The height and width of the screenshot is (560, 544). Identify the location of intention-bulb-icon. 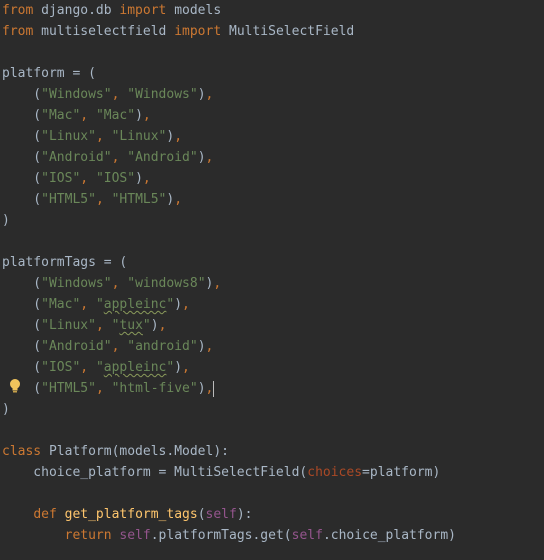
(15, 386).